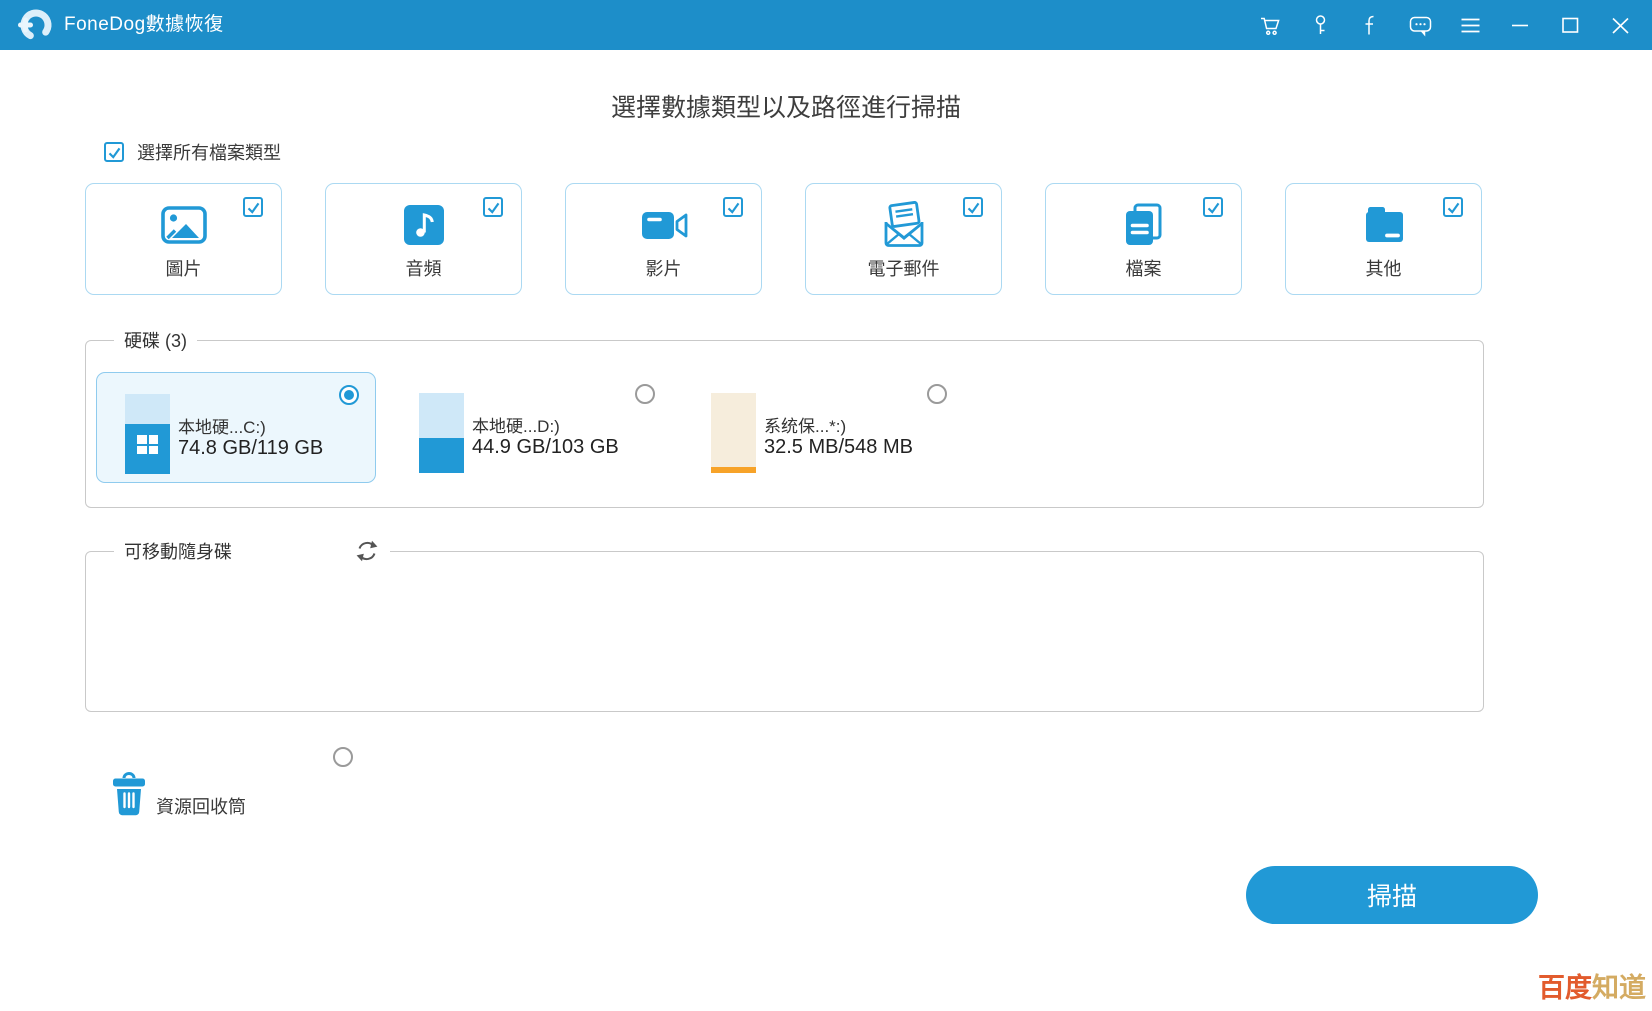 The height and width of the screenshot is (1011, 1652). I want to click on fonedog-logo-icon, so click(34, 25).